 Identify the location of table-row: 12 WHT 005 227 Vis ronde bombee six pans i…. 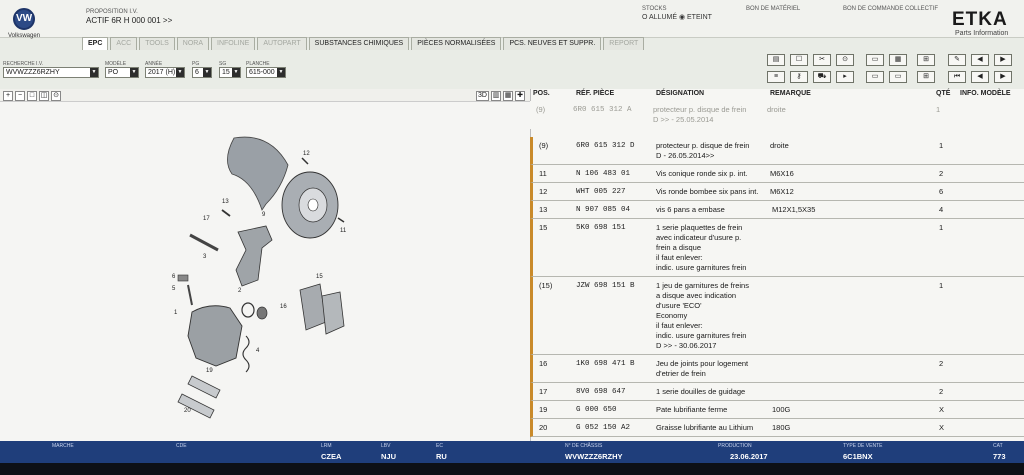
(777, 192).